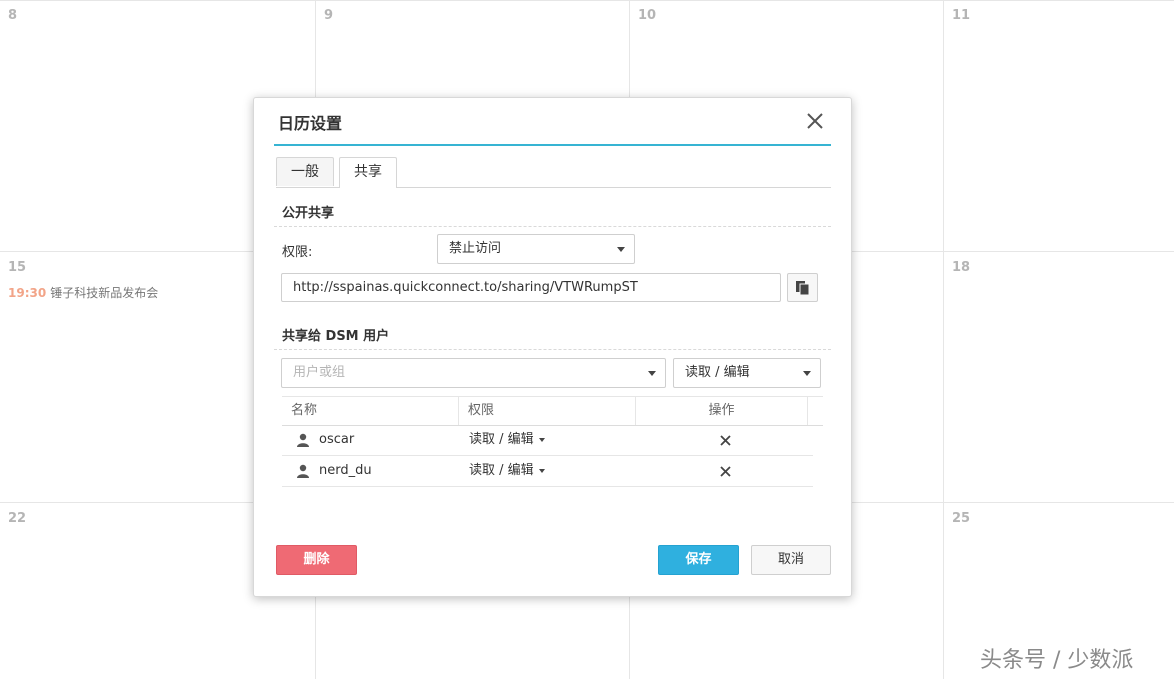 The height and width of the screenshot is (679, 1174). I want to click on user-name: oscar, so click(337, 439).